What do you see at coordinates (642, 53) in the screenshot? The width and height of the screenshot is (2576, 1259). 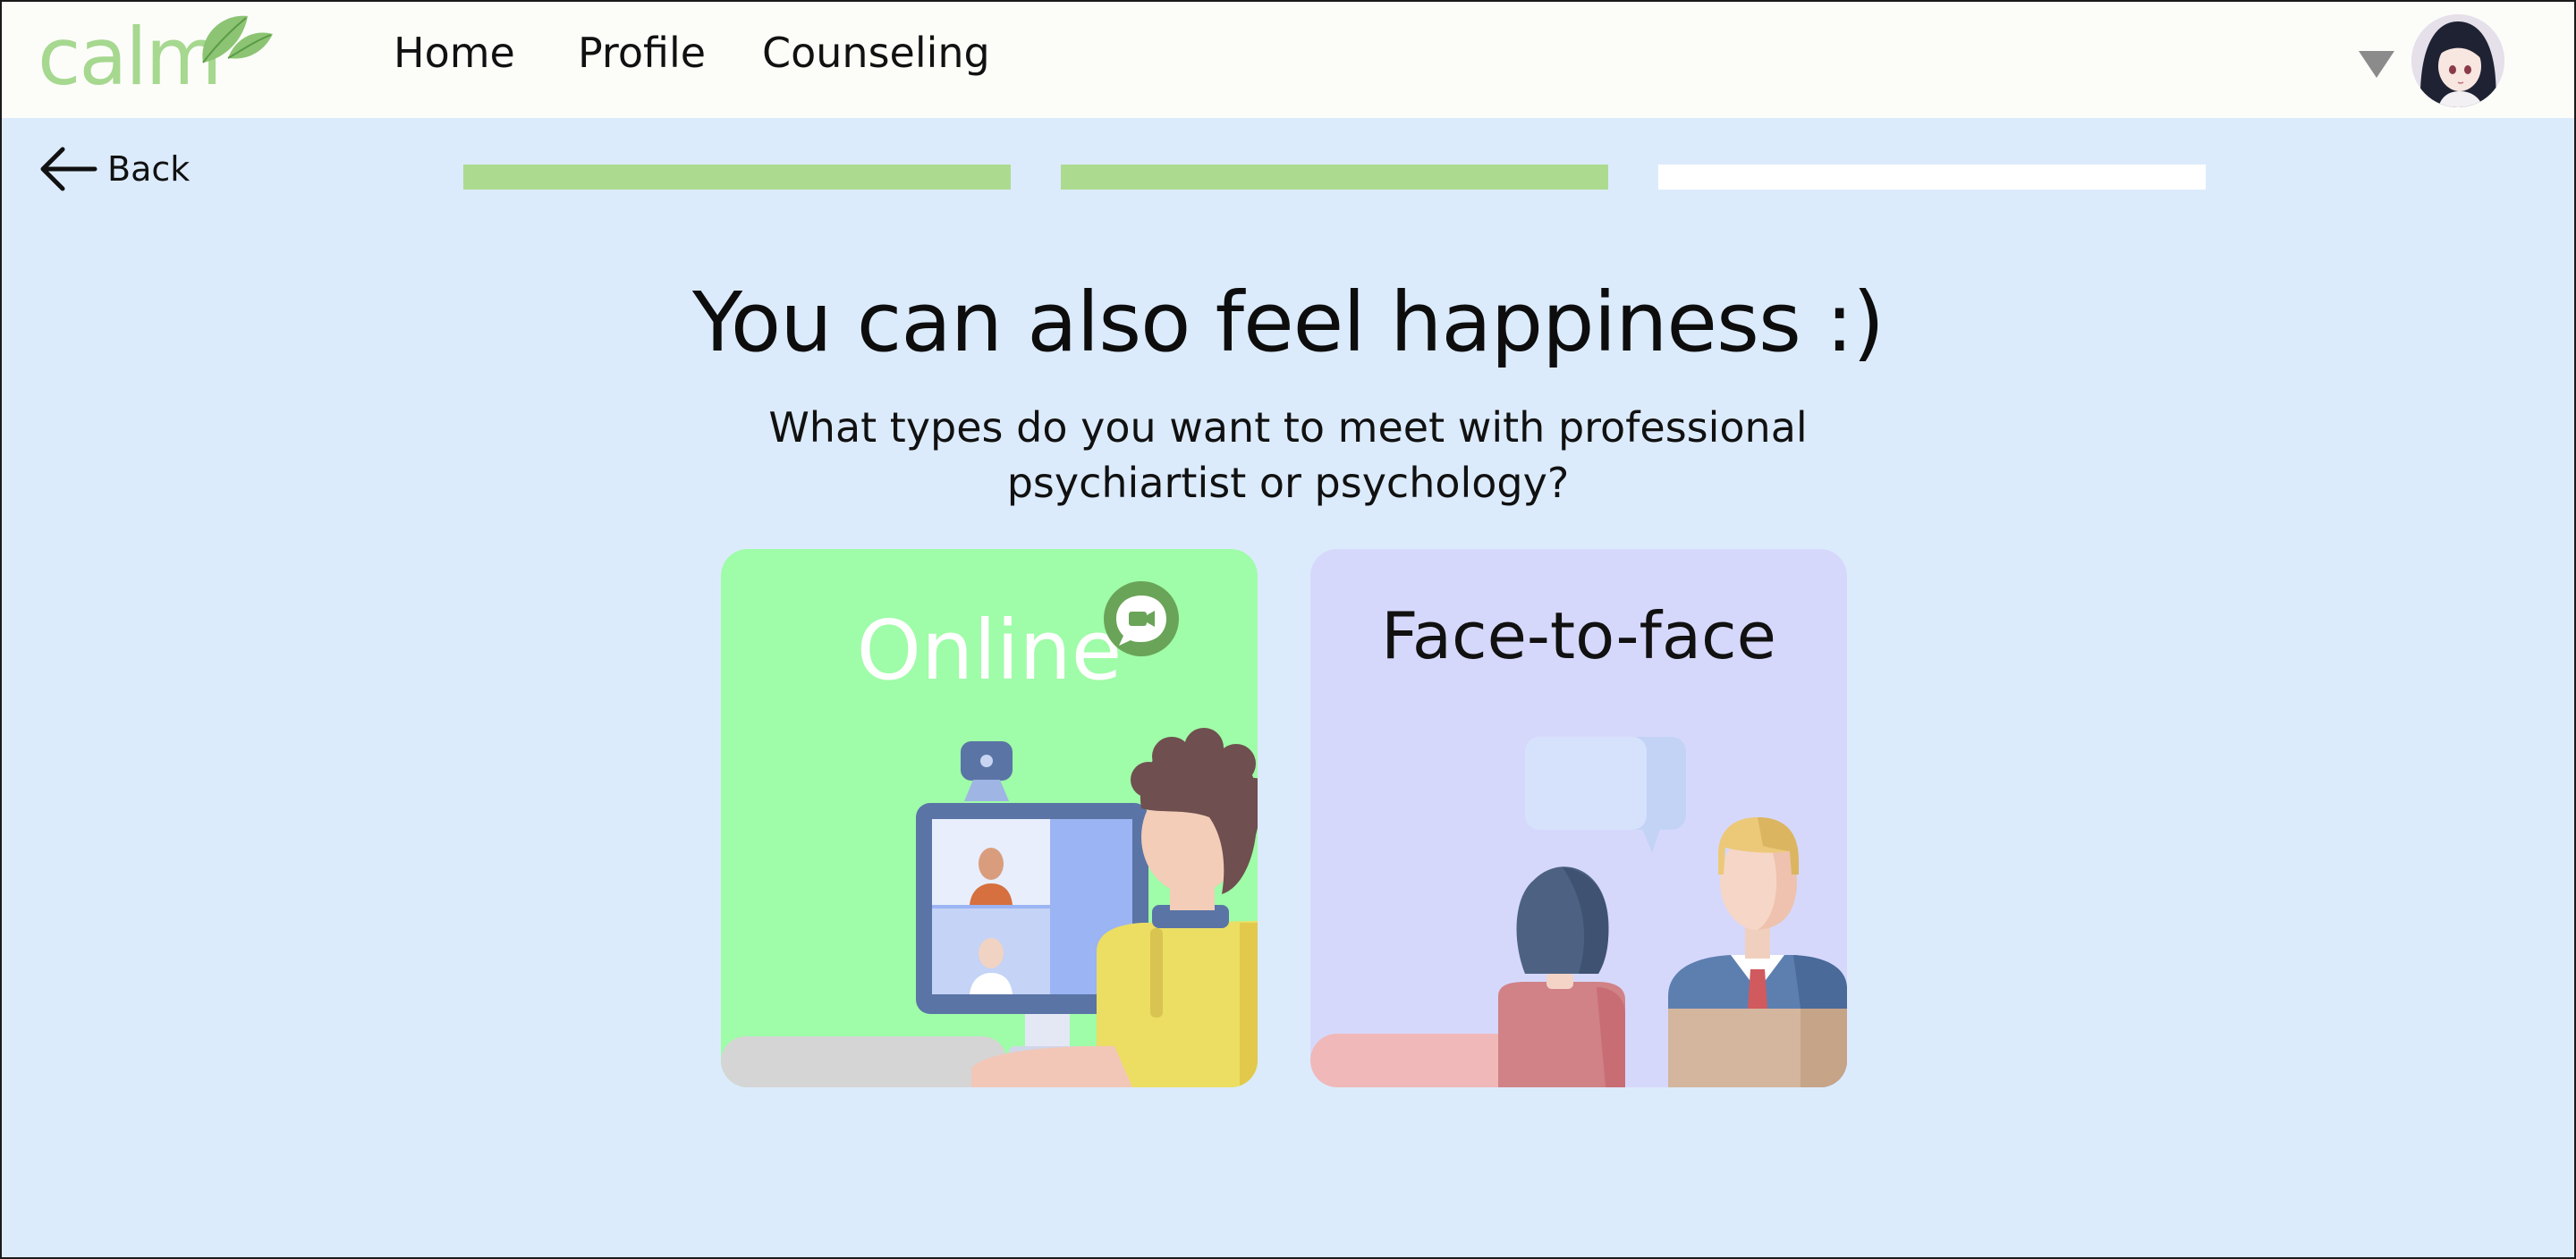 I see `nav-profile-link: Profile` at bounding box center [642, 53].